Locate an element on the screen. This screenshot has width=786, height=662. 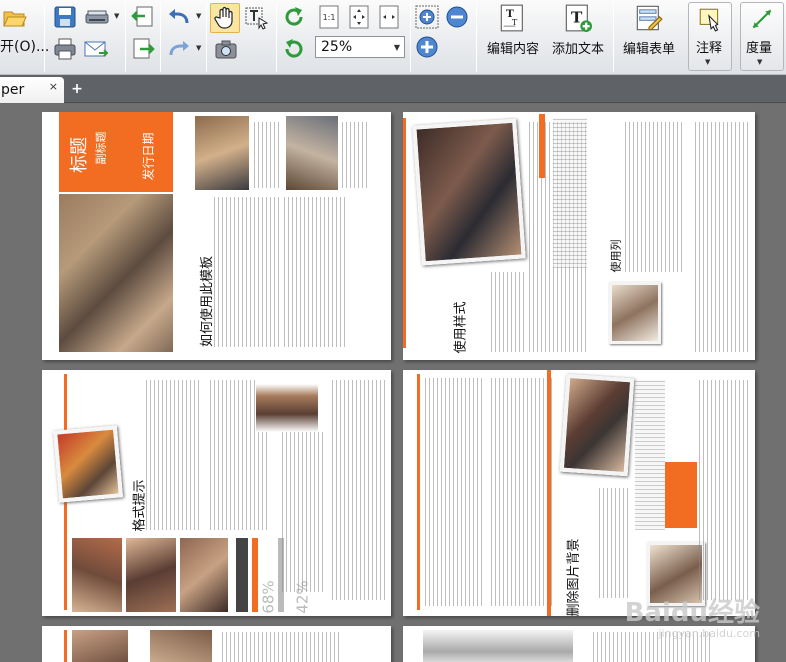
new-tab-button: + is located at coordinates (77, 89).